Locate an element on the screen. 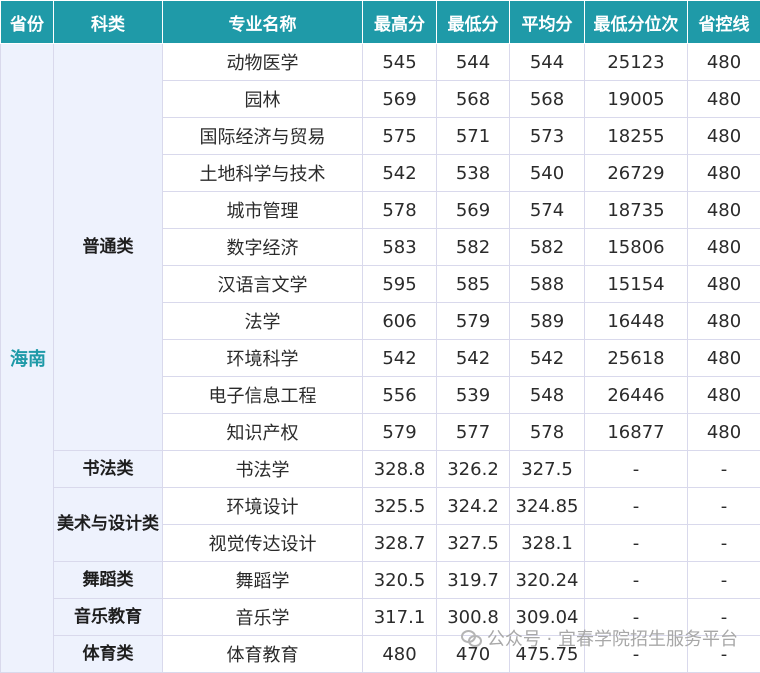 The image size is (760, 673). avg-score-cell: 309.04 is located at coordinates (547, 617).